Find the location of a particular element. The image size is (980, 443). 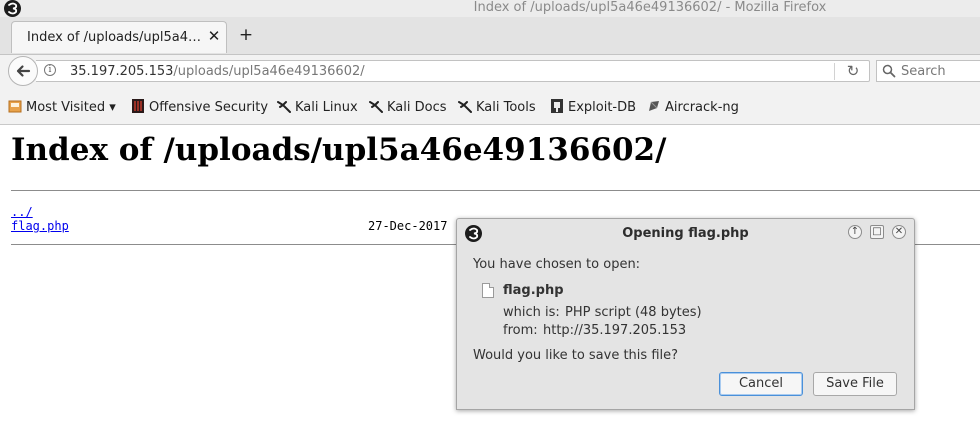

bookmark-label: Offensive Security is located at coordinates (209, 107).